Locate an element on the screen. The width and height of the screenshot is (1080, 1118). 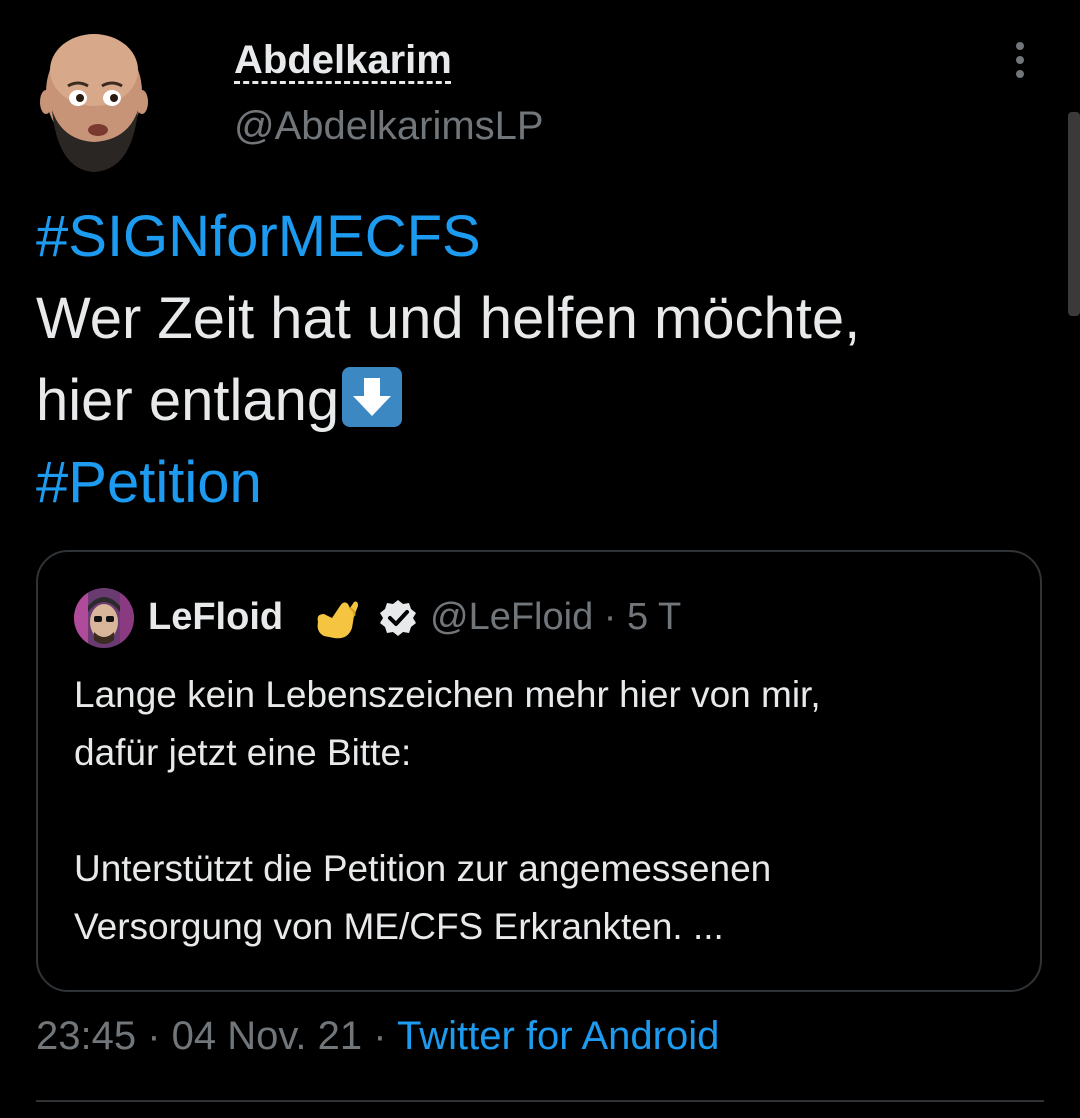
tweet-line-1: Wer Zeit hat und helfen möchte, is located at coordinates (448, 318).